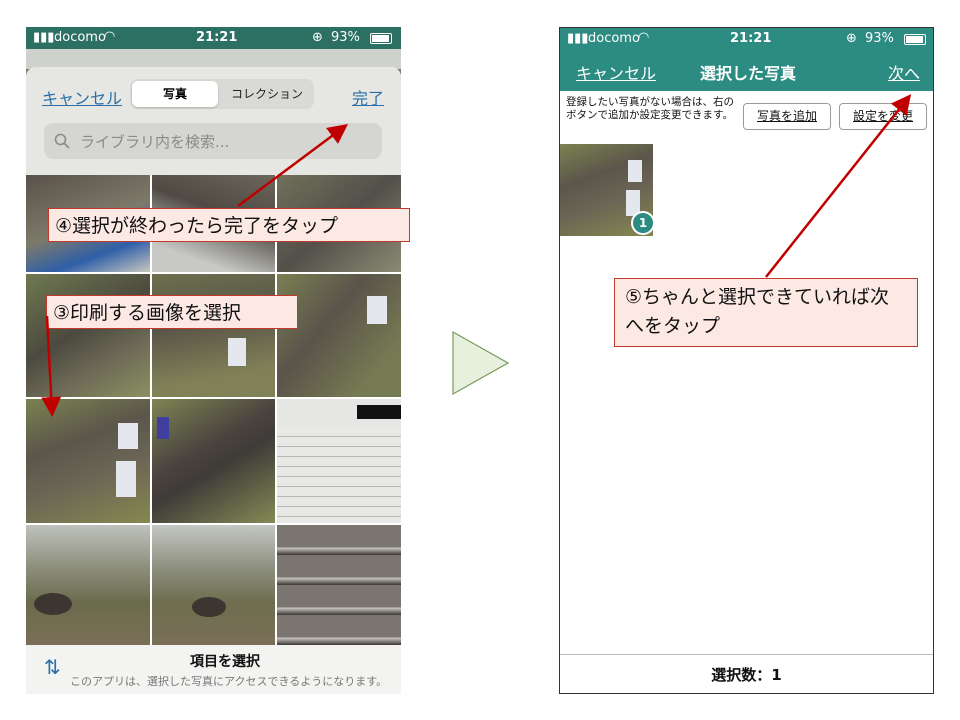  I want to click on segmented-control: 写真 コレクション, so click(222, 94).